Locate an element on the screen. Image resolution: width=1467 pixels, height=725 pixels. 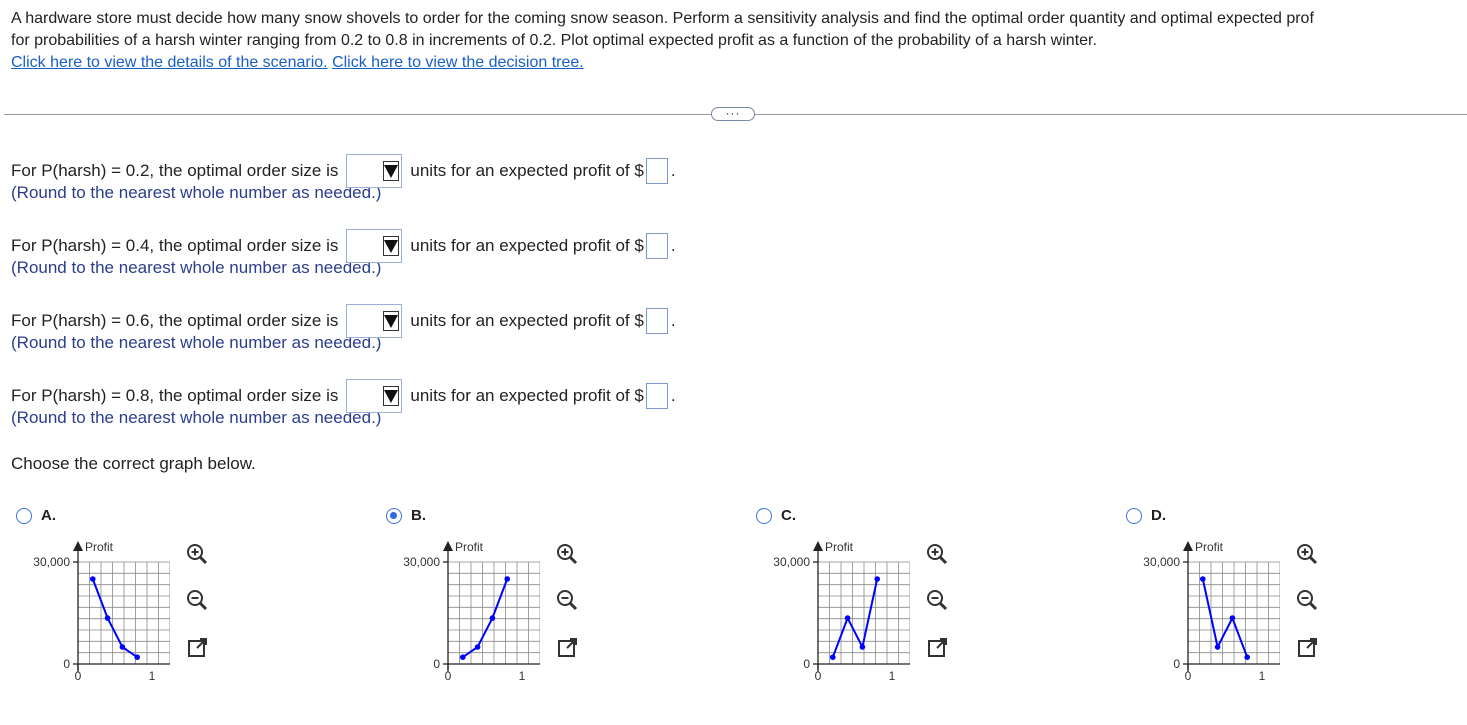
decision-tree-link: Click here to view the decision tree. is located at coordinates (458, 62).